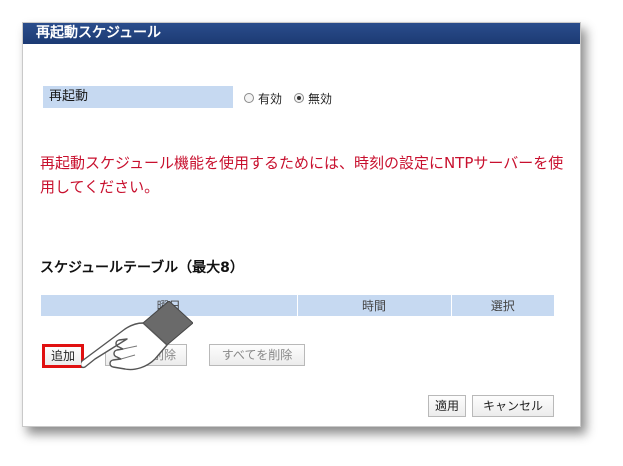 The height and width of the screenshot is (466, 623). Describe the element at coordinates (320, 98) in the screenshot. I see `radio-disable-label: 無効` at that location.